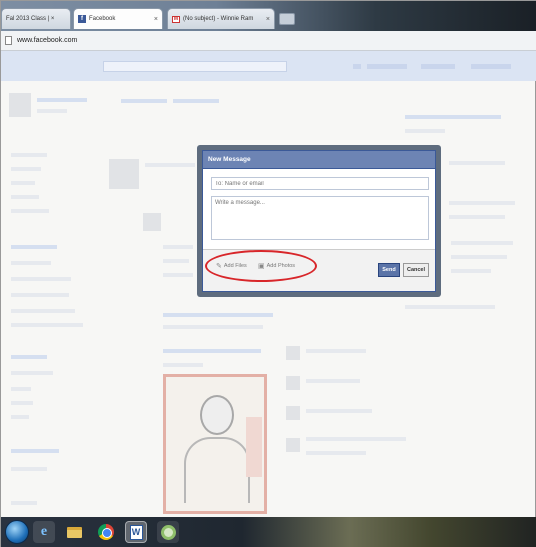 The image size is (536, 547). What do you see at coordinates (212, 351) in the screenshot?
I see `post-author` at bounding box center [212, 351].